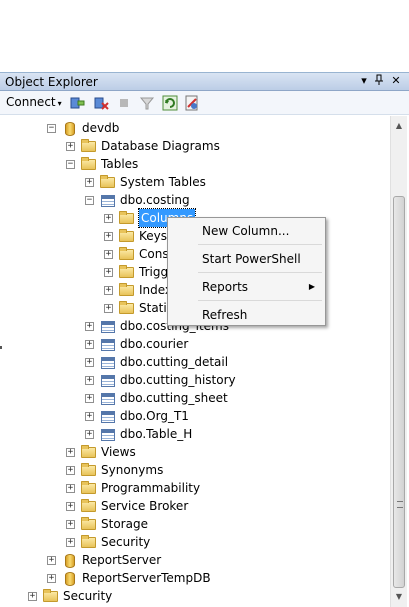 Image resolution: width=409 pixels, height=607 pixels. Describe the element at coordinates (147, 103) in the screenshot. I see `filter-icon` at that location.